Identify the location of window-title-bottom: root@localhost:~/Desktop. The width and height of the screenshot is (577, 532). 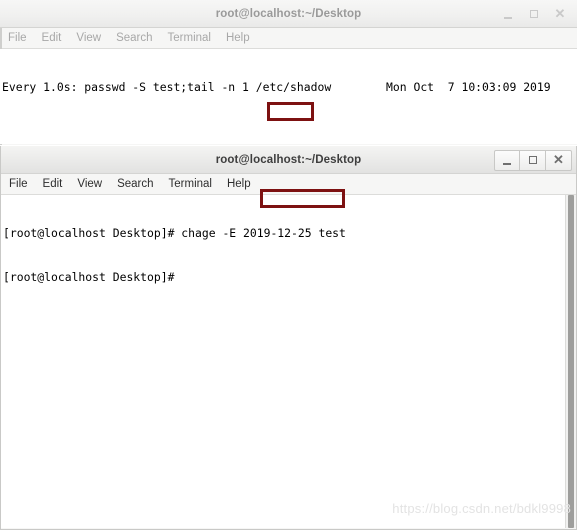
(288, 159).